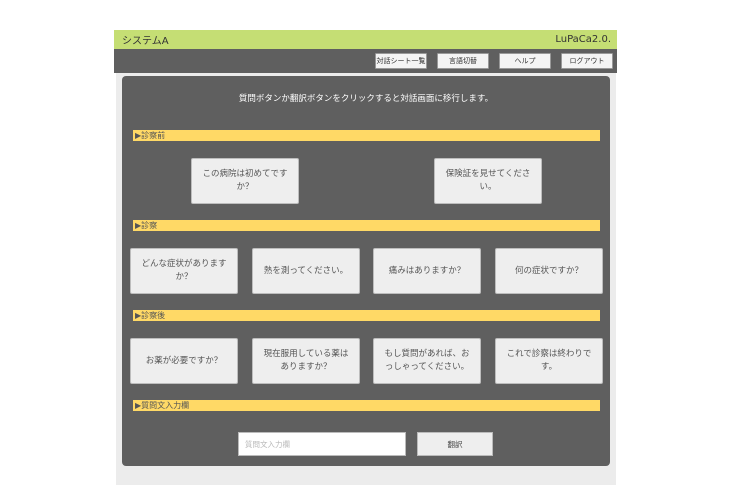  I want to click on app-title: システムA, so click(145, 41).